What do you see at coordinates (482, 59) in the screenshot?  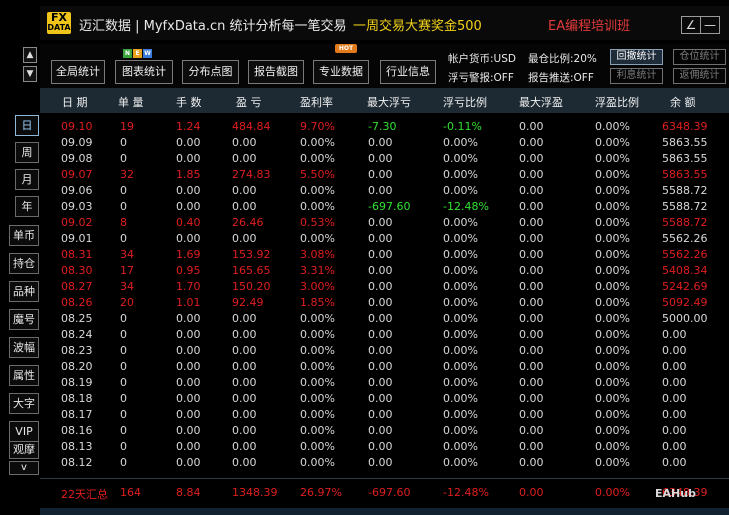 I see `account-currency: 帐户货币:USD` at bounding box center [482, 59].